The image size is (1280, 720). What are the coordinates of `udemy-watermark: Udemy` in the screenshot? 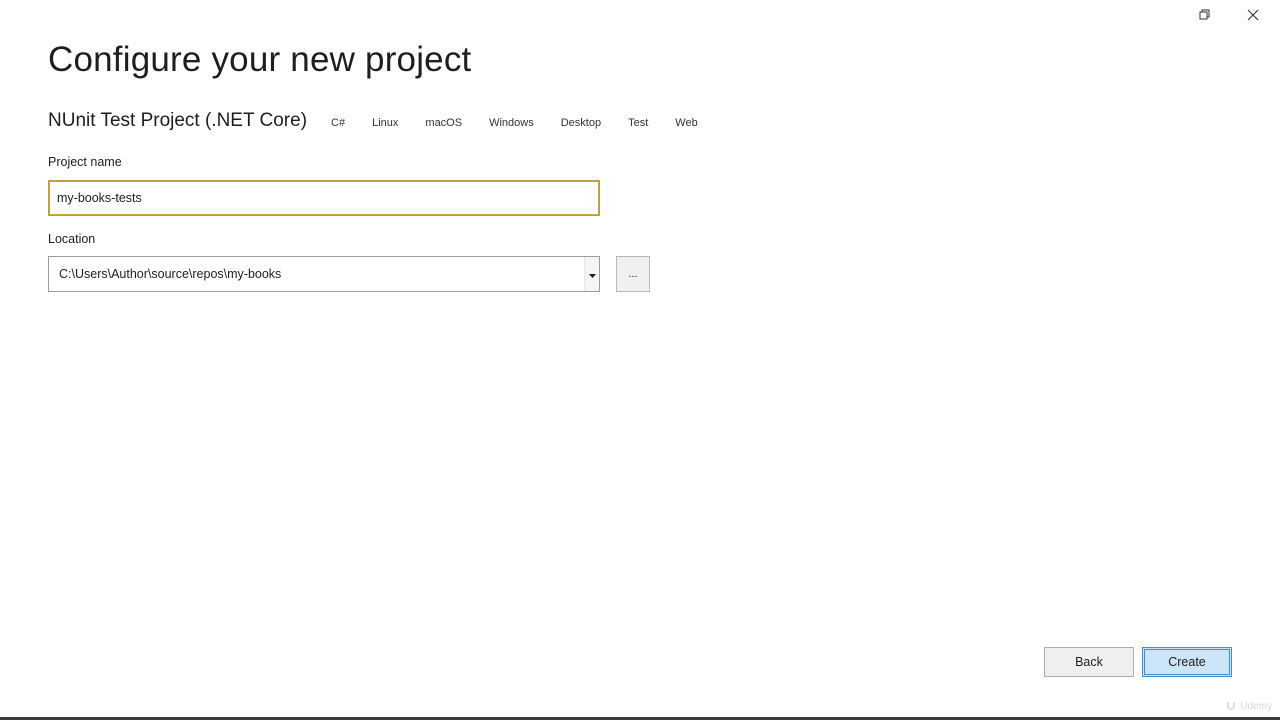 It's located at (1248, 706).